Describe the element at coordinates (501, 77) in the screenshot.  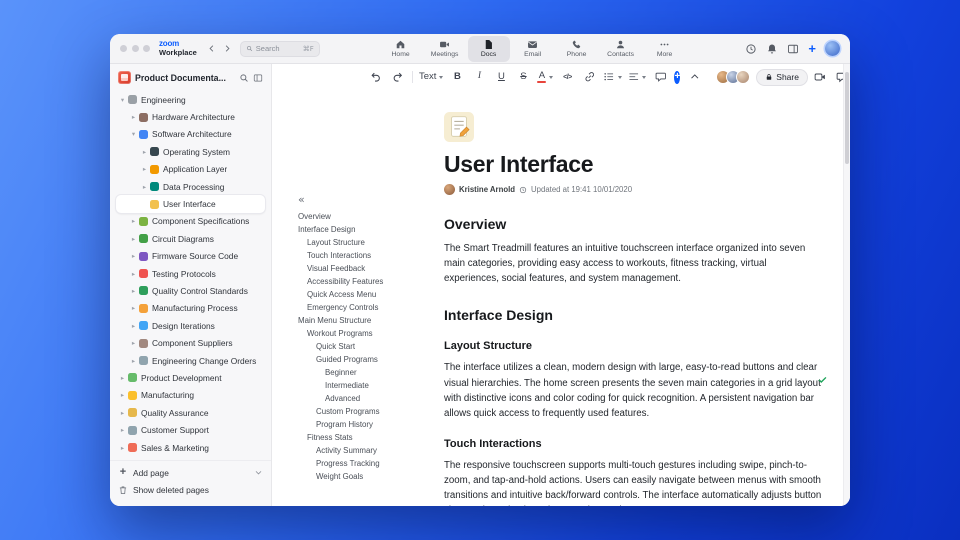
I see `underline-button: U` at that location.